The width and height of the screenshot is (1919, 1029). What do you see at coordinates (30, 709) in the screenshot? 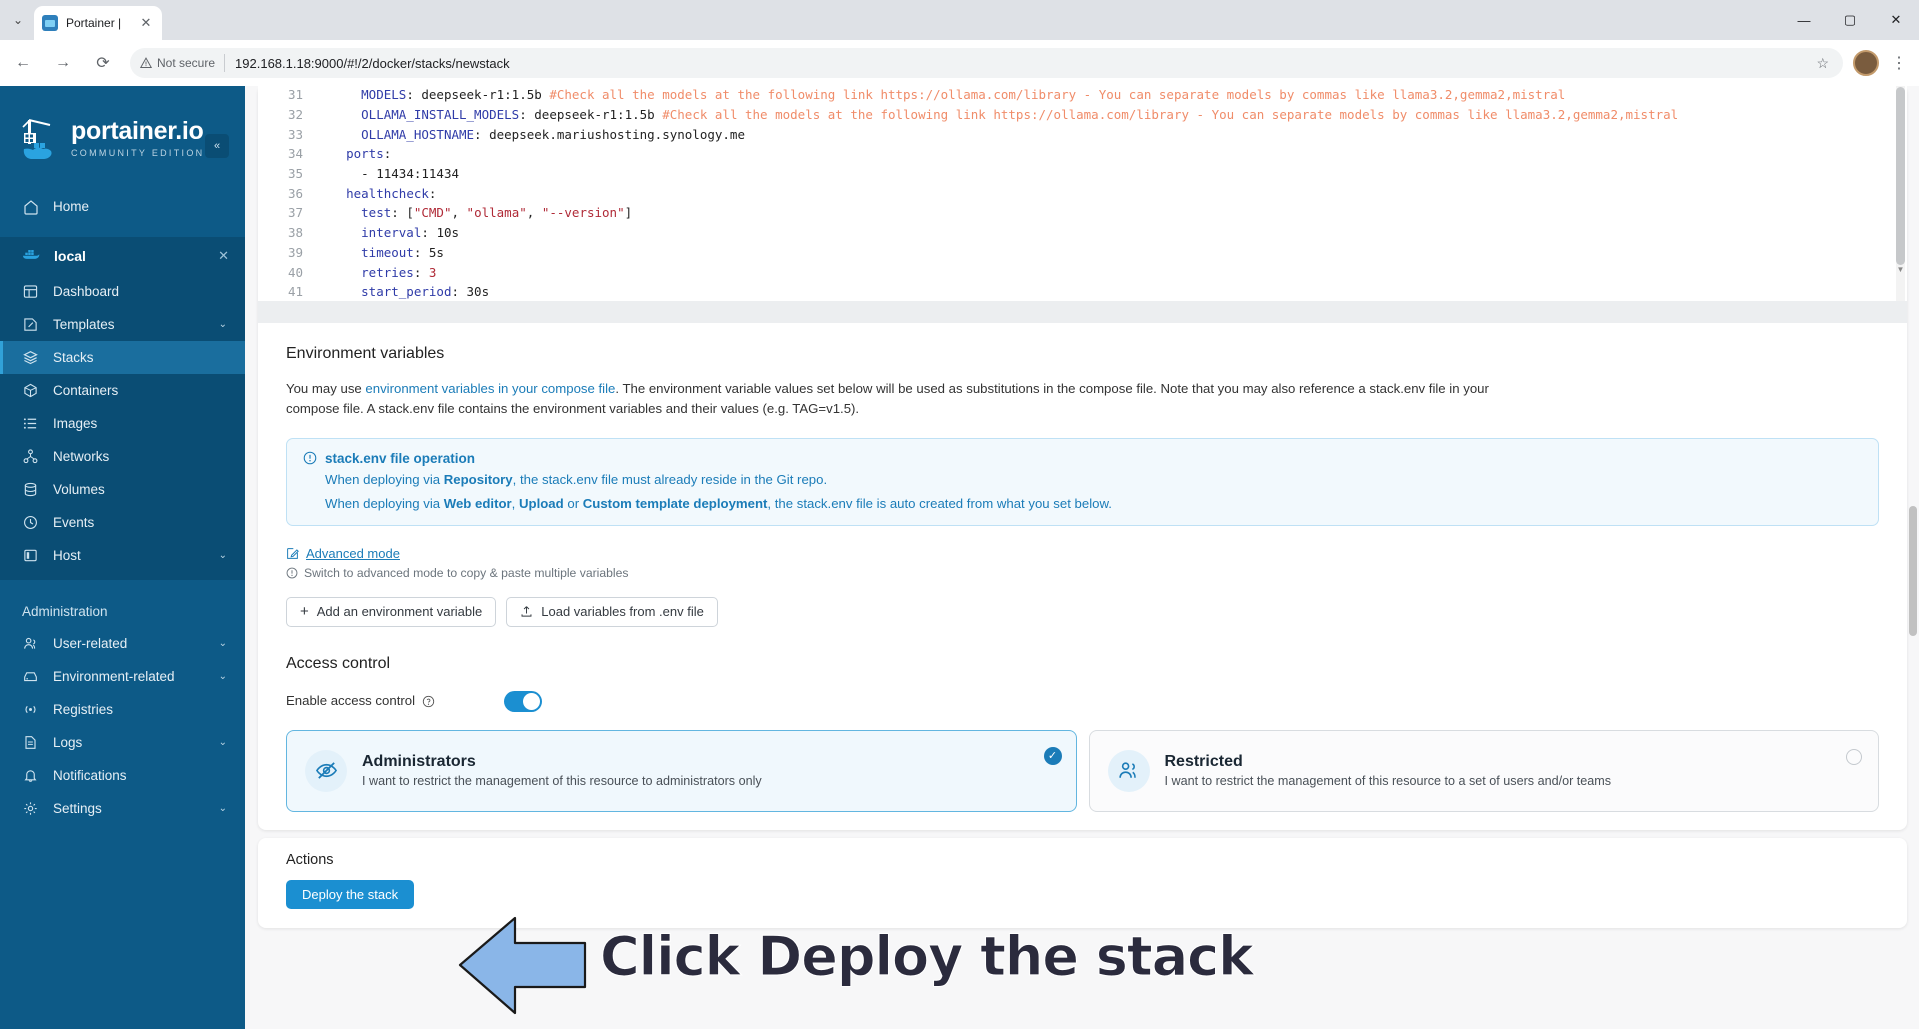
I see `registries-icon` at bounding box center [30, 709].